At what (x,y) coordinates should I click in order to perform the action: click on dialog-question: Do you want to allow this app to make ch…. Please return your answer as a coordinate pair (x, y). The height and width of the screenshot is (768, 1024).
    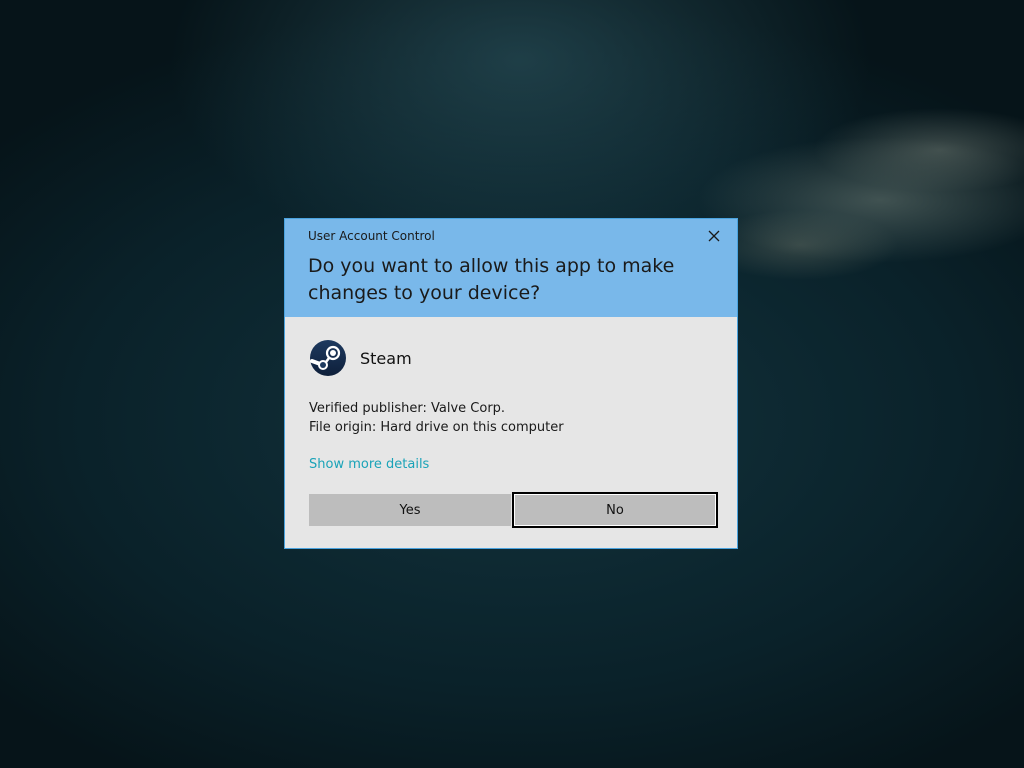
    Looking at the image, I should click on (491, 279).